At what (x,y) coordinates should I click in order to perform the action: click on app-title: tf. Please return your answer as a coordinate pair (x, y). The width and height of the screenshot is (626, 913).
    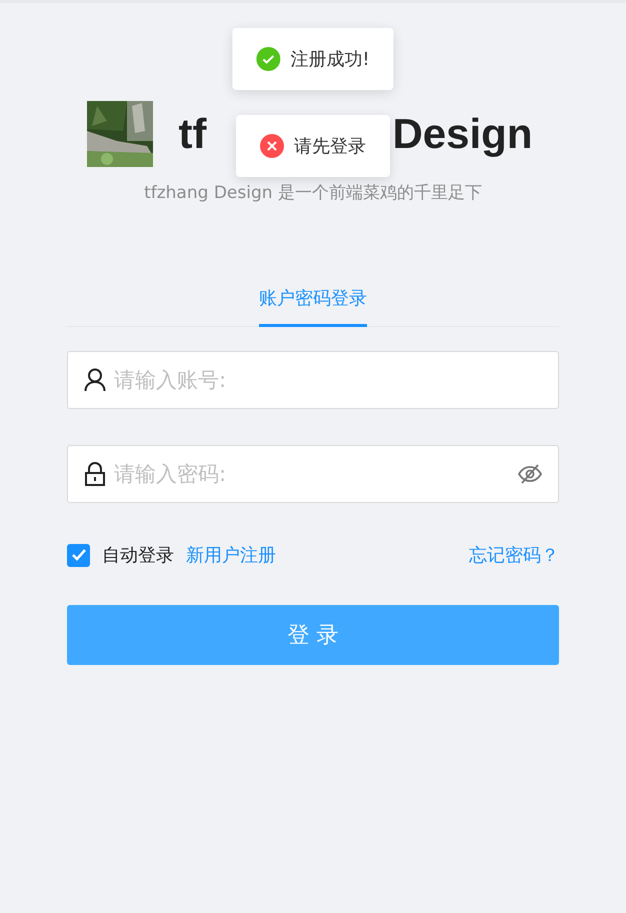
    Looking at the image, I should click on (192, 134).